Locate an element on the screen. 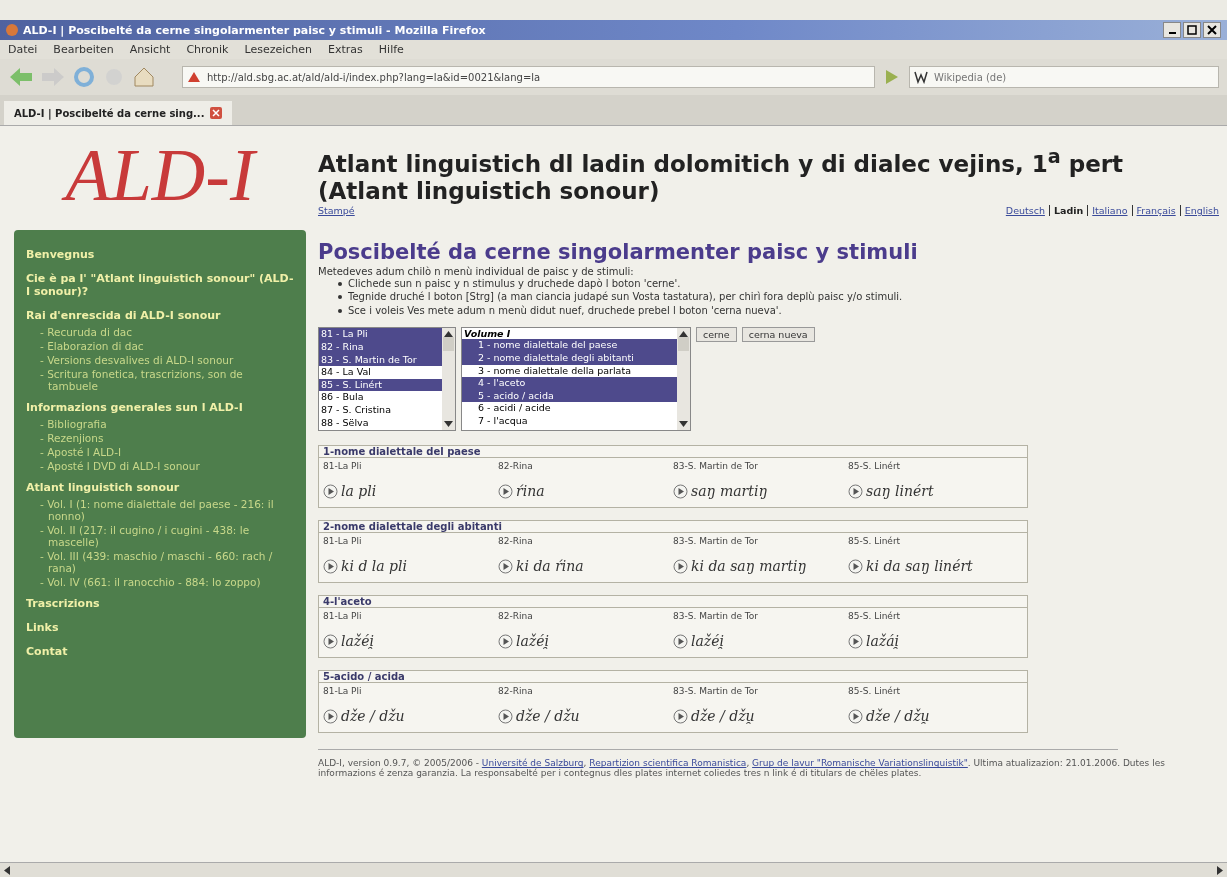 The image size is (1227, 877). intro-text: Metedeves adum chilò n menù individual de paisc y de stimuli: is located at coordinates (476, 271).